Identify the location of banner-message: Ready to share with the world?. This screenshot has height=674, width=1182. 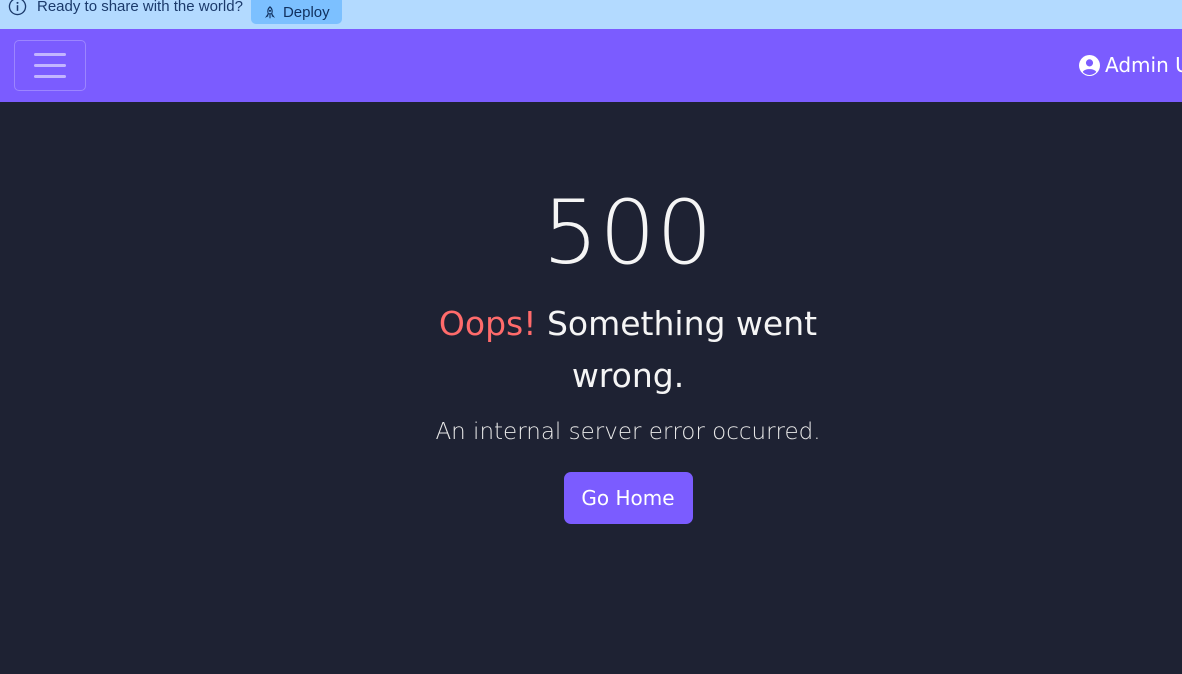
(140, 7).